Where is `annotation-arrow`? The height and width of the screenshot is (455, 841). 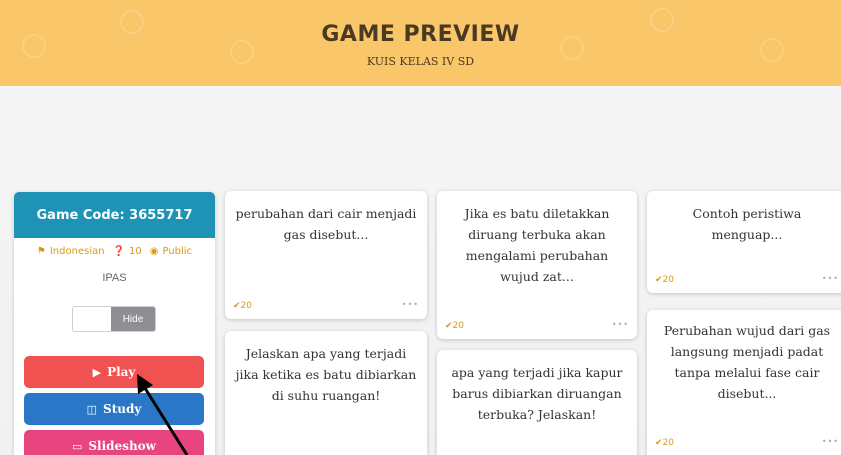
annotation-arrow is located at coordinates (163, 414).